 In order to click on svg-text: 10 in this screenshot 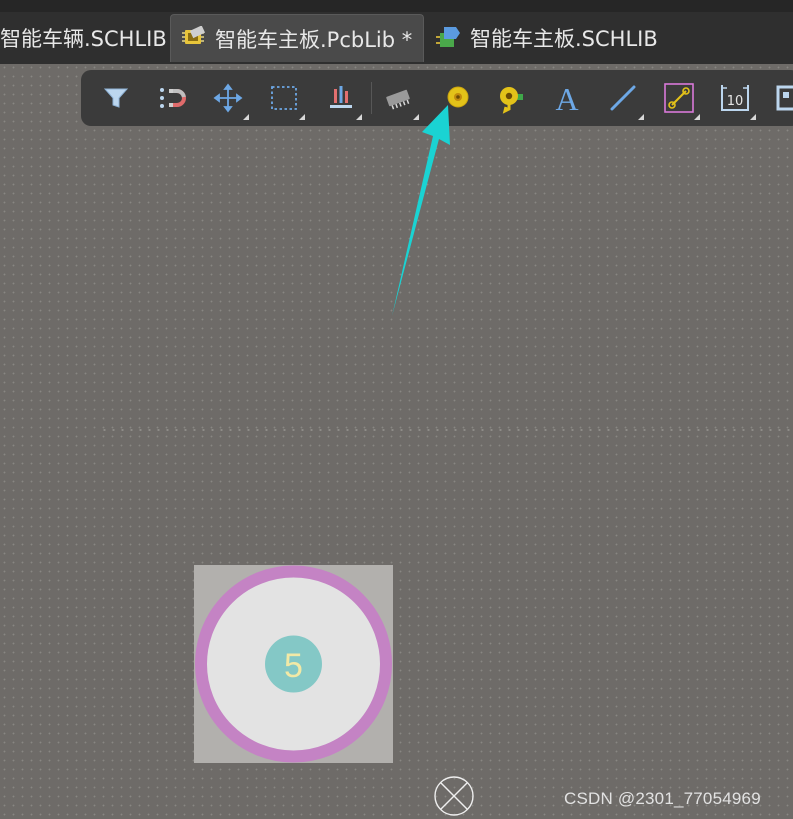, I will do `click(735, 101)`.